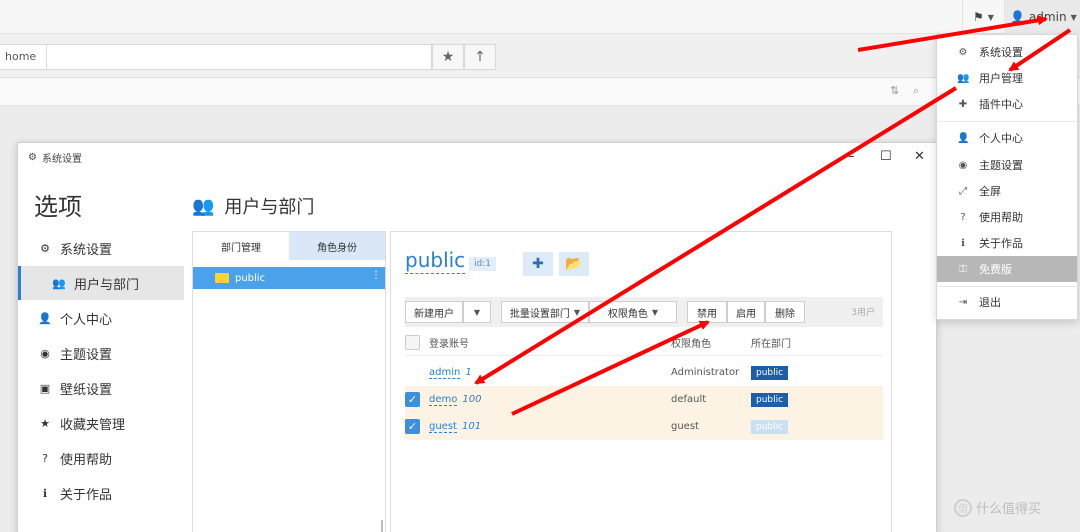 The width and height of the screenshot is (1080, 532). What do you see at coordinates (1040, 50) in the screenshot?
I see `arrow-to-user-management` at bounding box center [1040, 50].